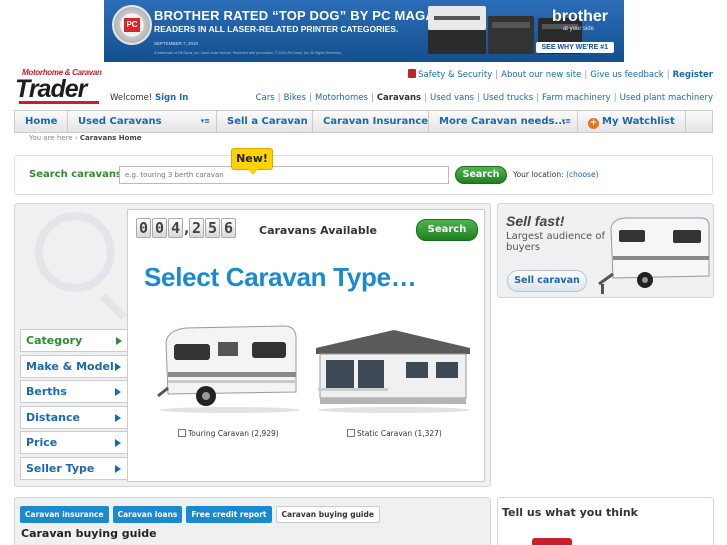 This screenshot has height=545, width=727. Describe the element at coordinates (341, 98) in the screenshot. I see `cat-link-motorhomes: Motorhomes` at that location.